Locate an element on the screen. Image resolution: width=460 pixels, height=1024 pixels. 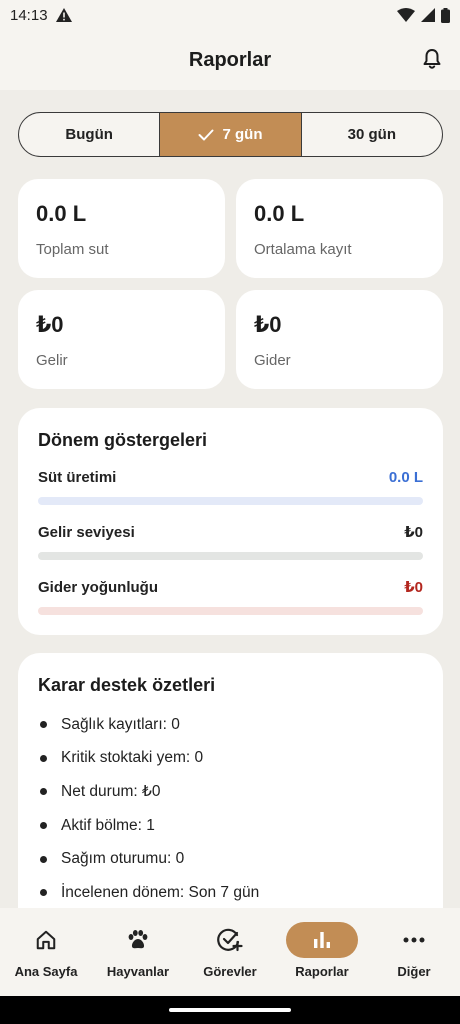
bell-icon is located at coordinates (432, 59).